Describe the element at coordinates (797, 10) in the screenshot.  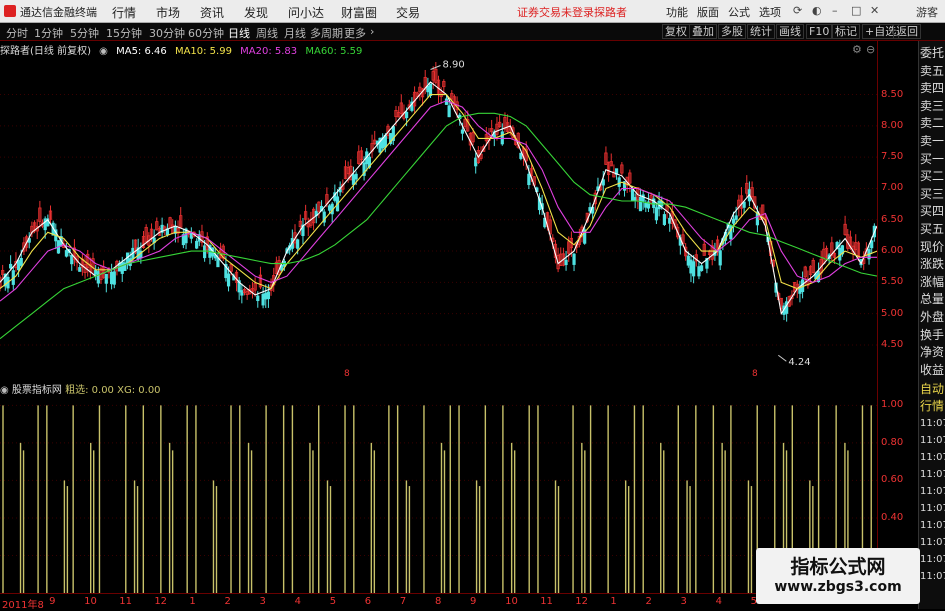
I see `refresh-icon: ⟳` at that location.